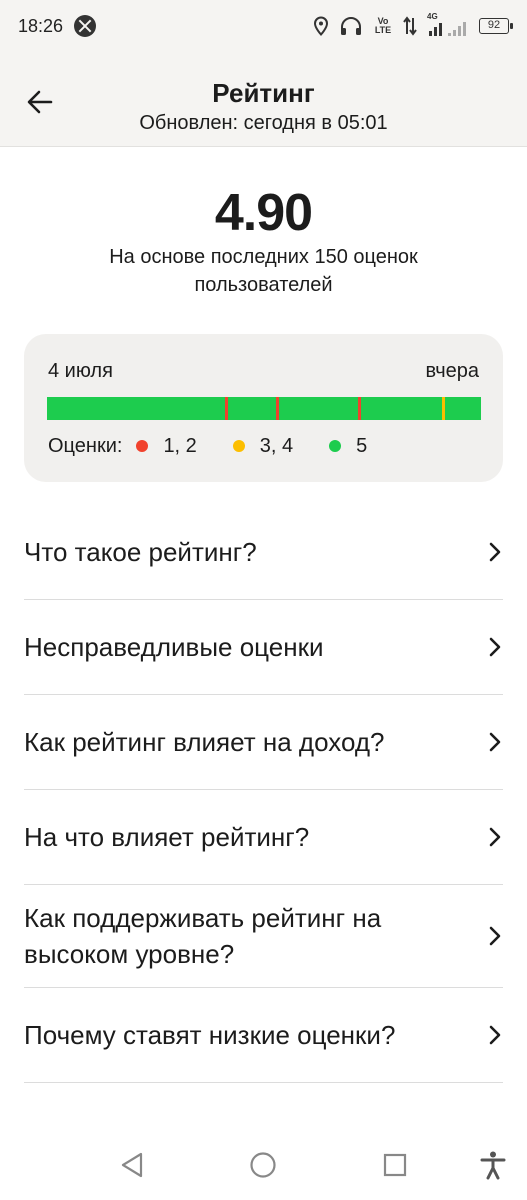 The height and width of the screenshot is (1200, 527). Describe the element at coordinates (238, 446) in the screenshot. I see `yellow-dot-icon` at that location.